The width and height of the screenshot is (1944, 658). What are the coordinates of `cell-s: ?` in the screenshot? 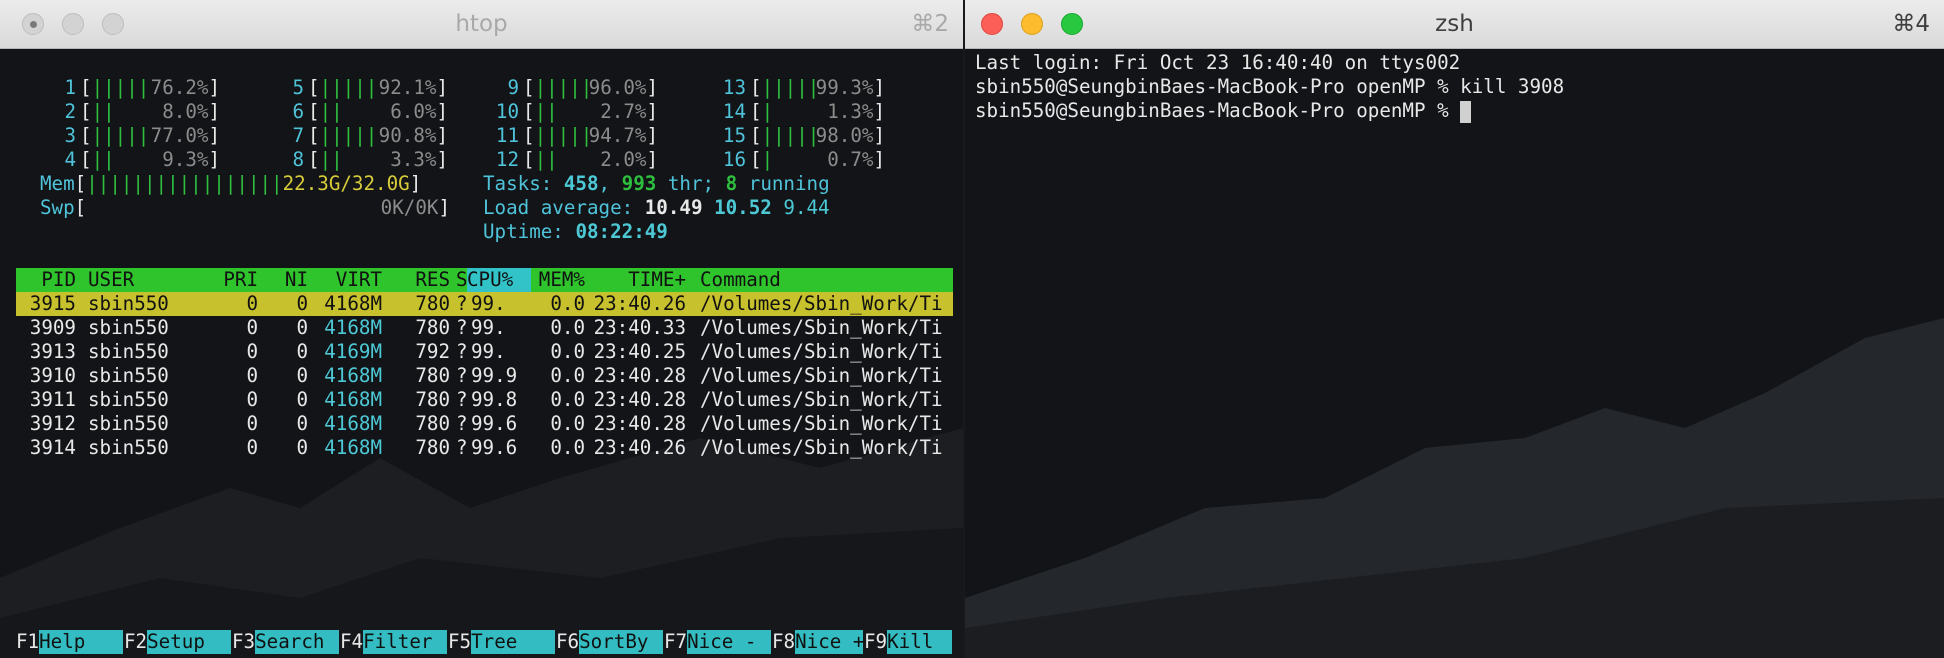 It's located at (462, 303).